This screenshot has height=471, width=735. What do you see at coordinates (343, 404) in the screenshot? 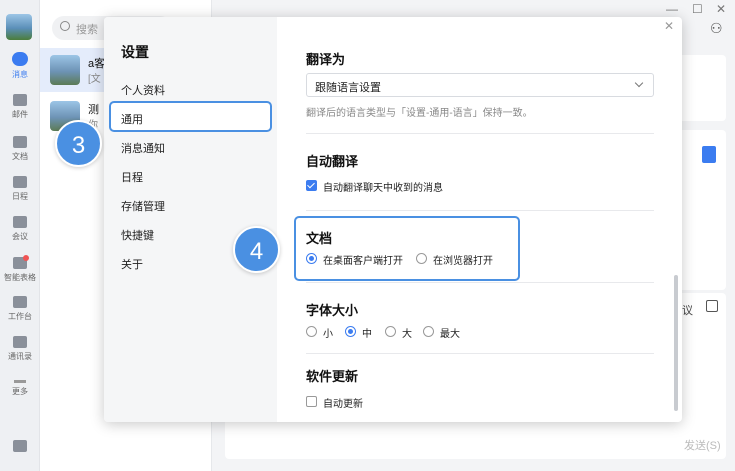
I see `checkbox-label: 自动更新` at bounding box center [343, 404].